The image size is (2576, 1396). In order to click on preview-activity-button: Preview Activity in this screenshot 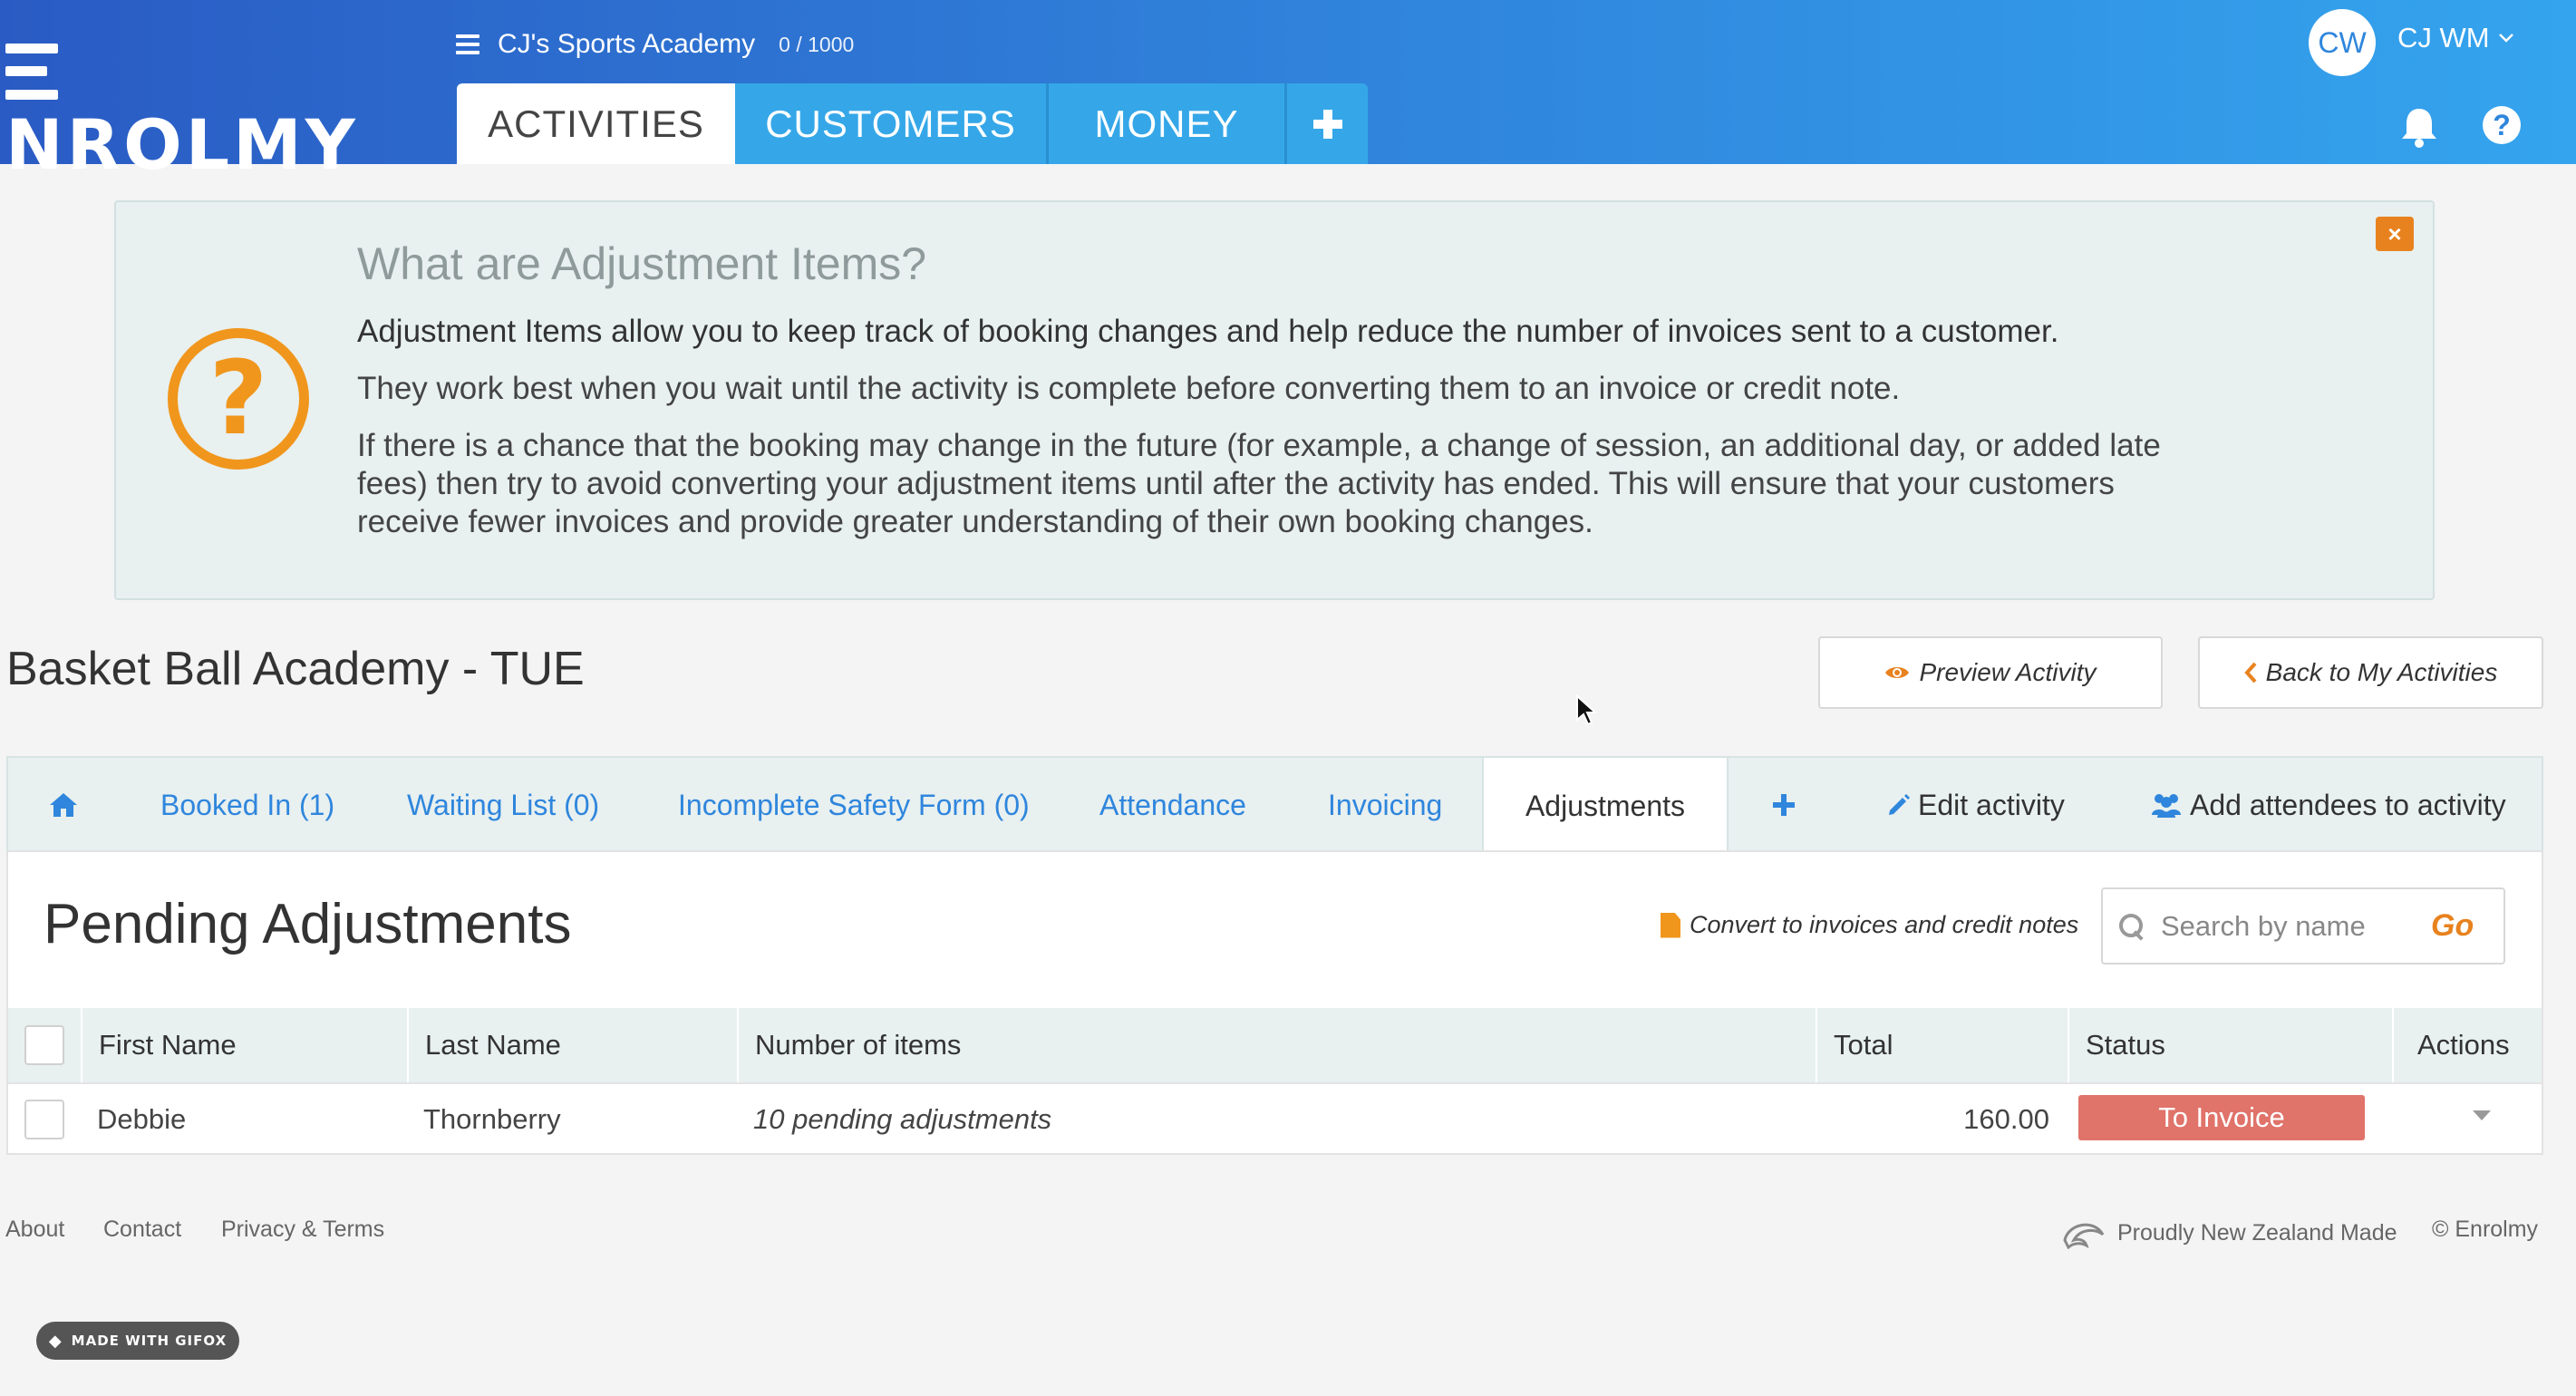, I will do `click(1990, 672)`.